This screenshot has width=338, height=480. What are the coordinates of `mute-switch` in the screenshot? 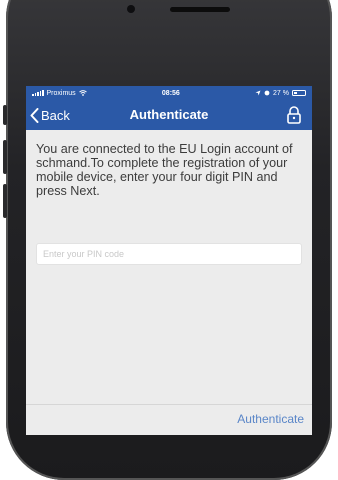 It's located at (5, 115).